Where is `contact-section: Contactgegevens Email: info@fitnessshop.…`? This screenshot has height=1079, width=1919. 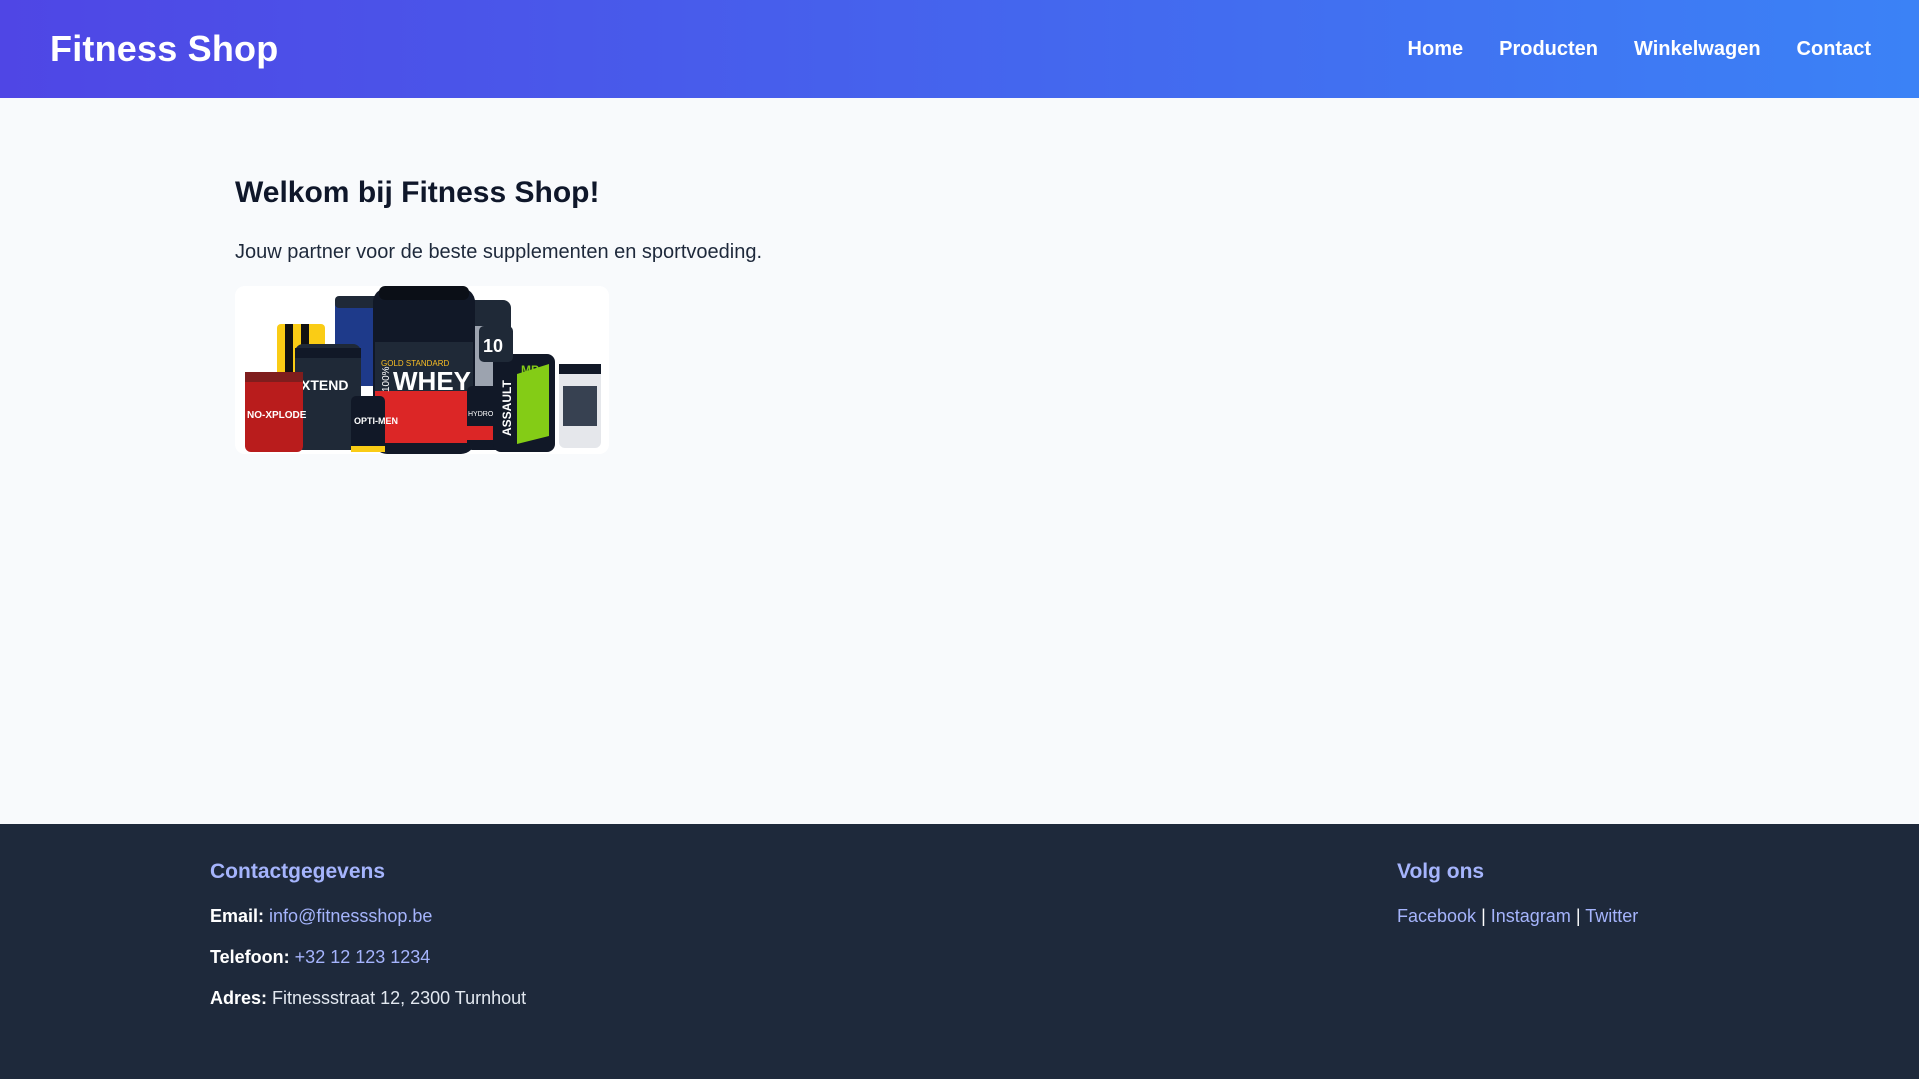 contact-section: Contactgegevens Email: info@fitnessshop.… is located at coordinates (368, 934).